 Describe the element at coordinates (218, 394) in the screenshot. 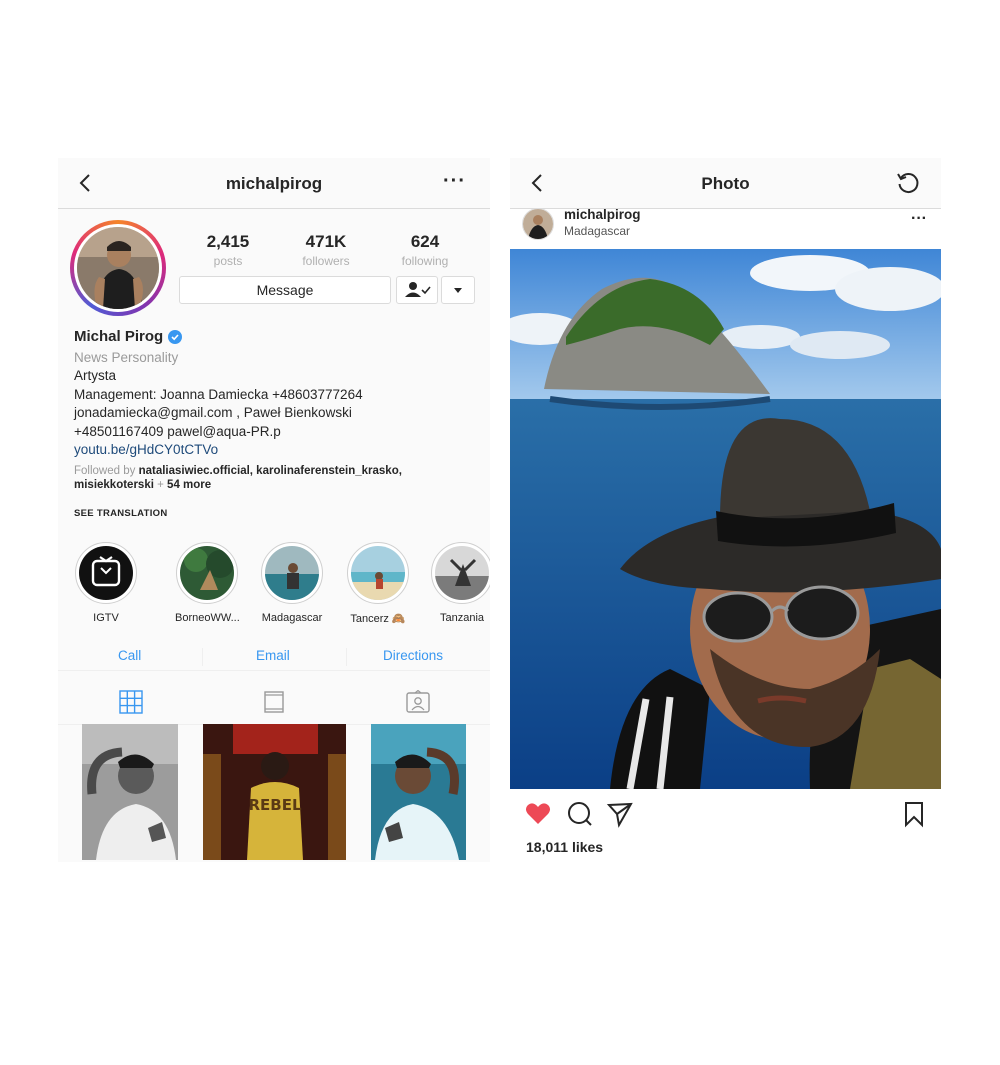

I see `bio-line: Management: Joanna Damiecka +48603777264` at that location.